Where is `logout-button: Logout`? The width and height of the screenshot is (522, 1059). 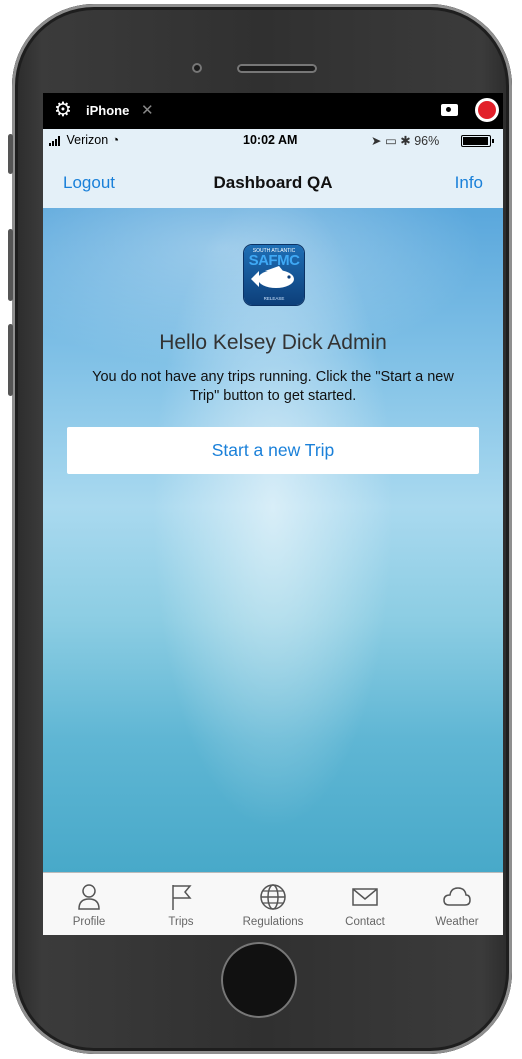
logout-button: Logout is located at coordinates (89, 183).